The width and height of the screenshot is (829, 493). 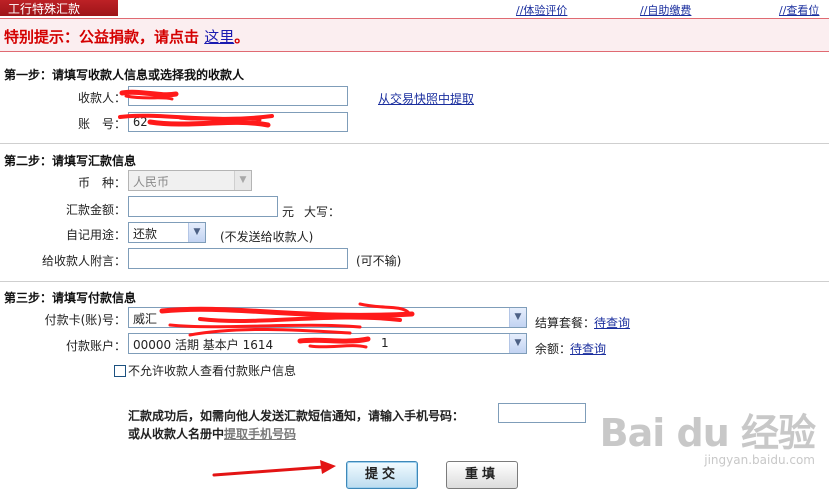 I want to click on self-service-link: //自助缴费, so click(x=665, y=10).